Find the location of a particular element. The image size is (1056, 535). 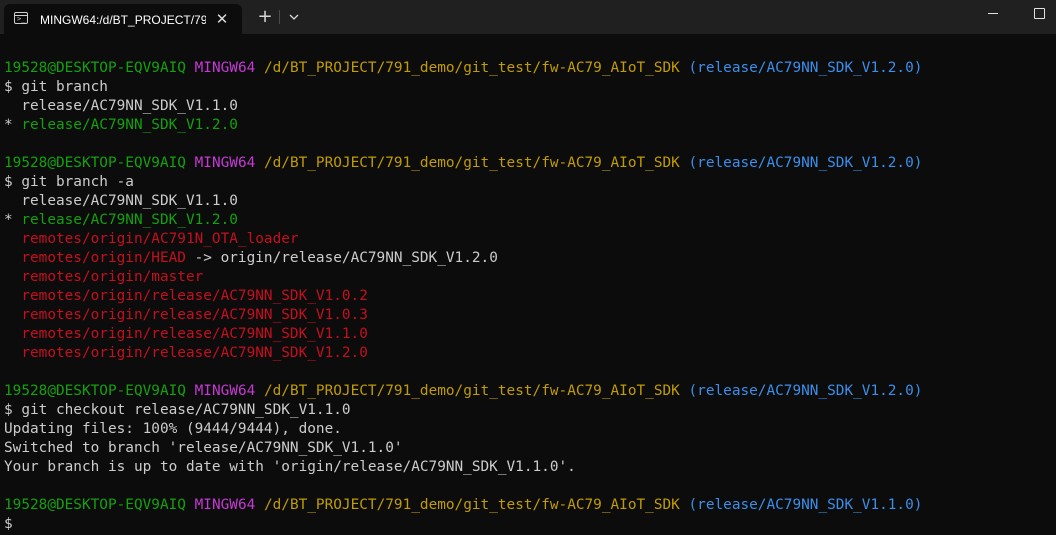

maximize-button is located at coordinates (1036, 16).